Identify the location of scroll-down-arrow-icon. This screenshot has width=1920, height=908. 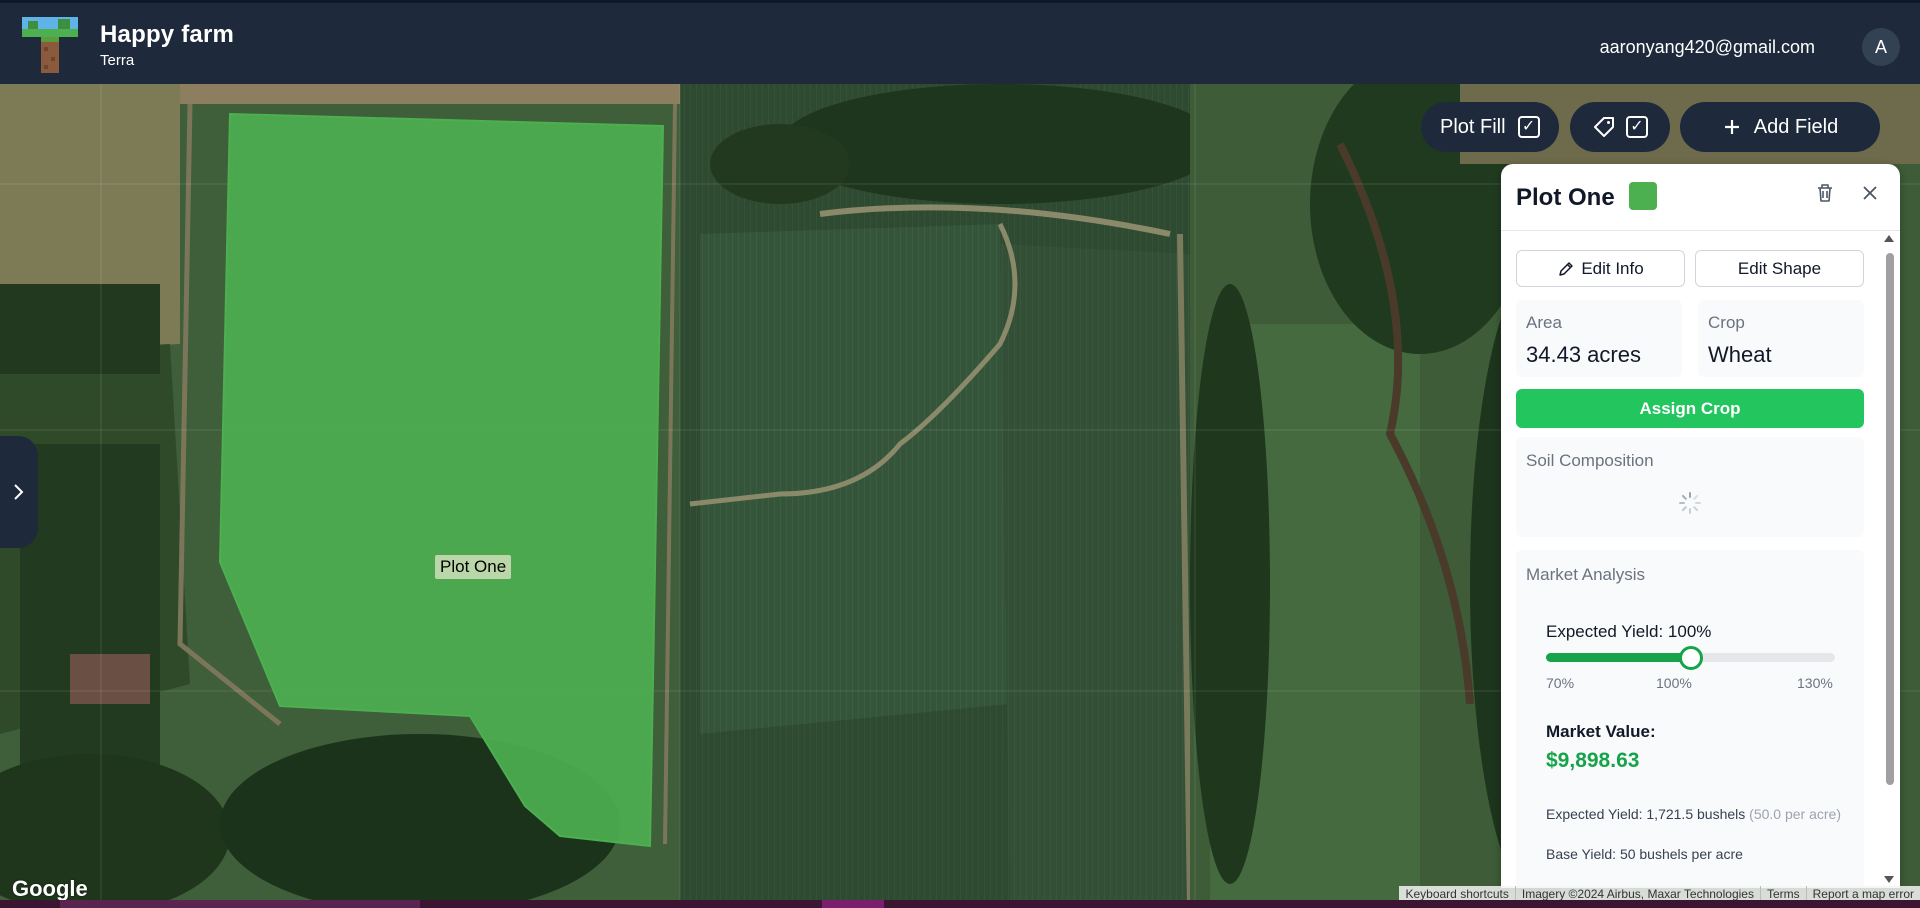
(1889, 879).